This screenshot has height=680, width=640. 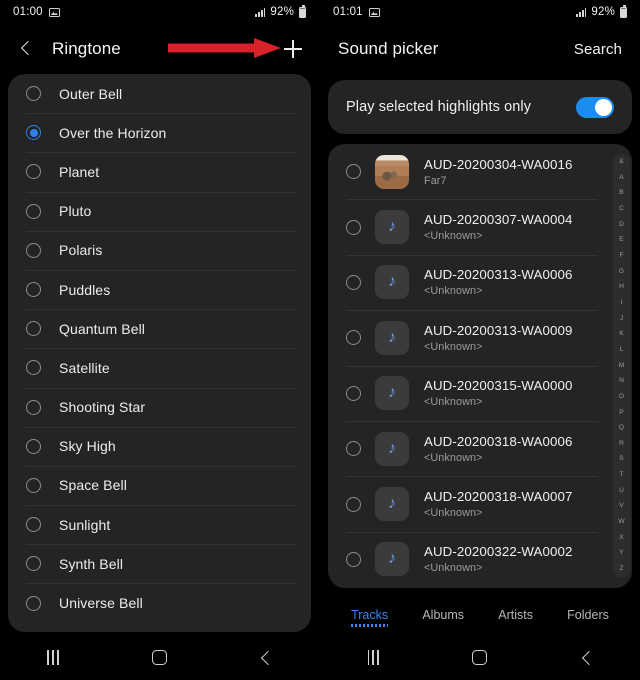 I want to click on alpha-index-letter: Y, so click(x=621, y=553).